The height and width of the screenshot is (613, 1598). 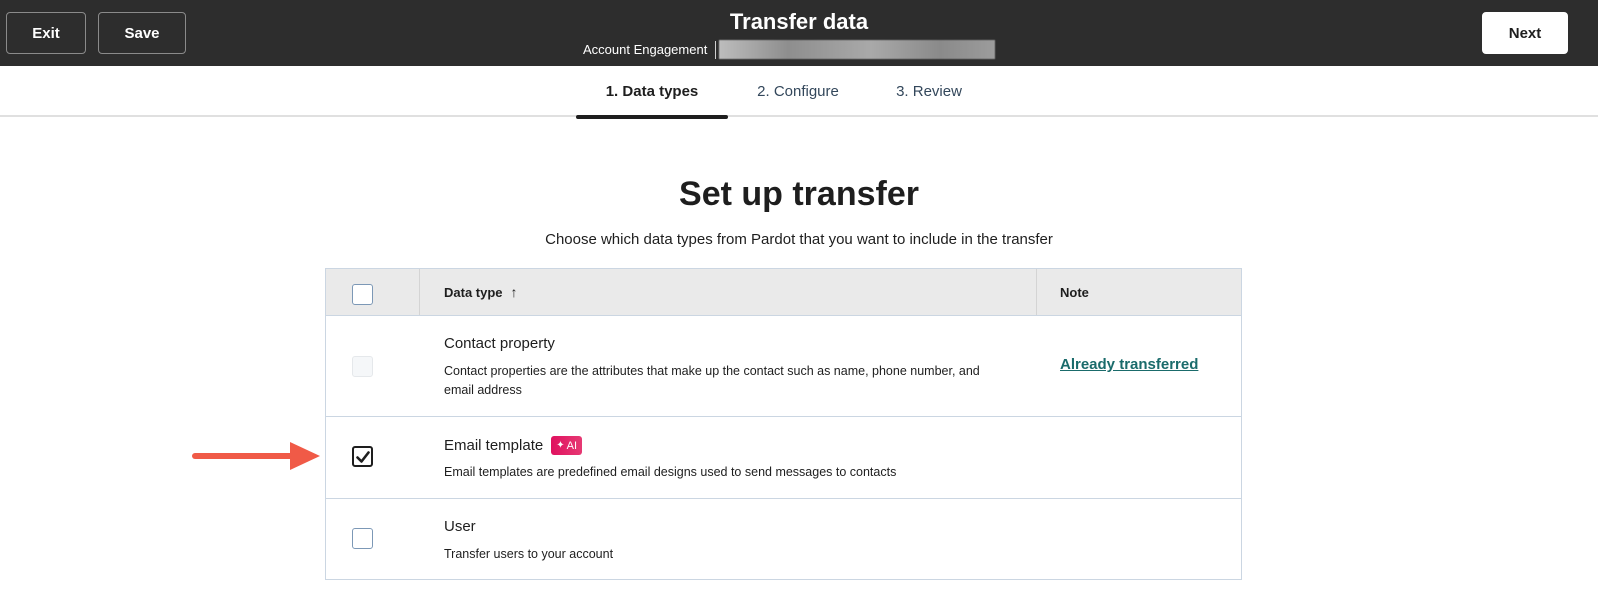 What do you see at coordinates (929, 91) in the screenshot?
I see `tab-review: 3. Review` at bounding box center [929, 91].